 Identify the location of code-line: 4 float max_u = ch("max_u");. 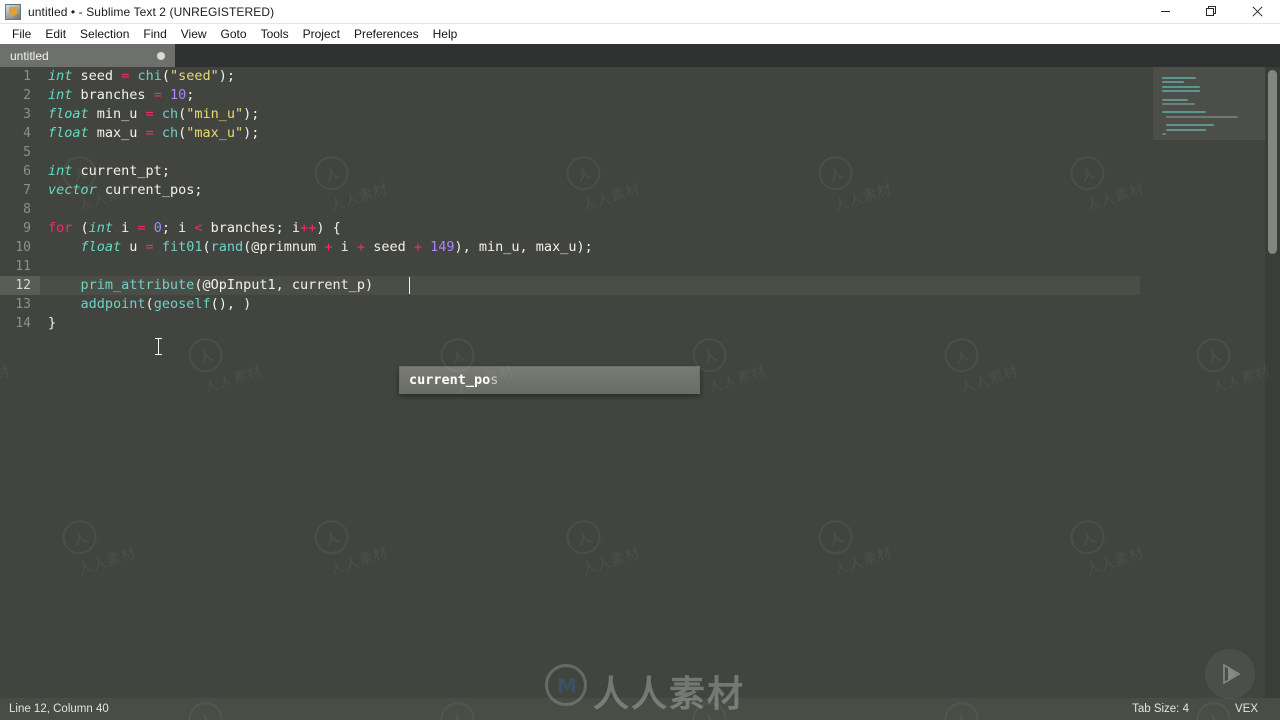
(570, 133).